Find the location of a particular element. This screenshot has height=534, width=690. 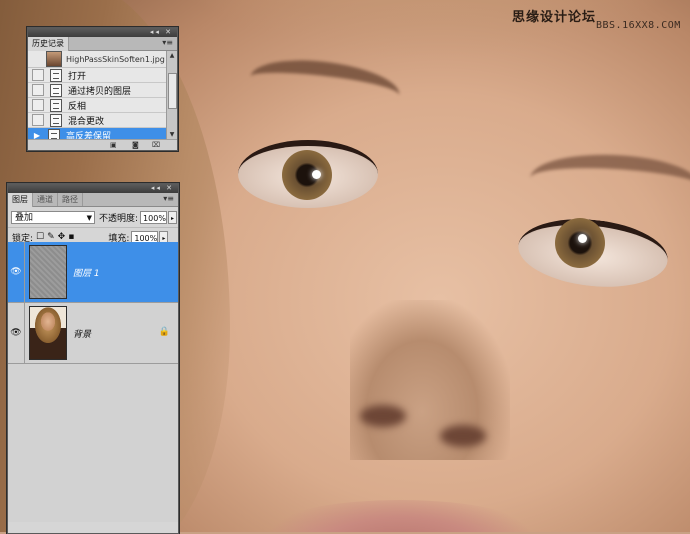

history-state: 混合更改 is located at coordinates (97, 120).